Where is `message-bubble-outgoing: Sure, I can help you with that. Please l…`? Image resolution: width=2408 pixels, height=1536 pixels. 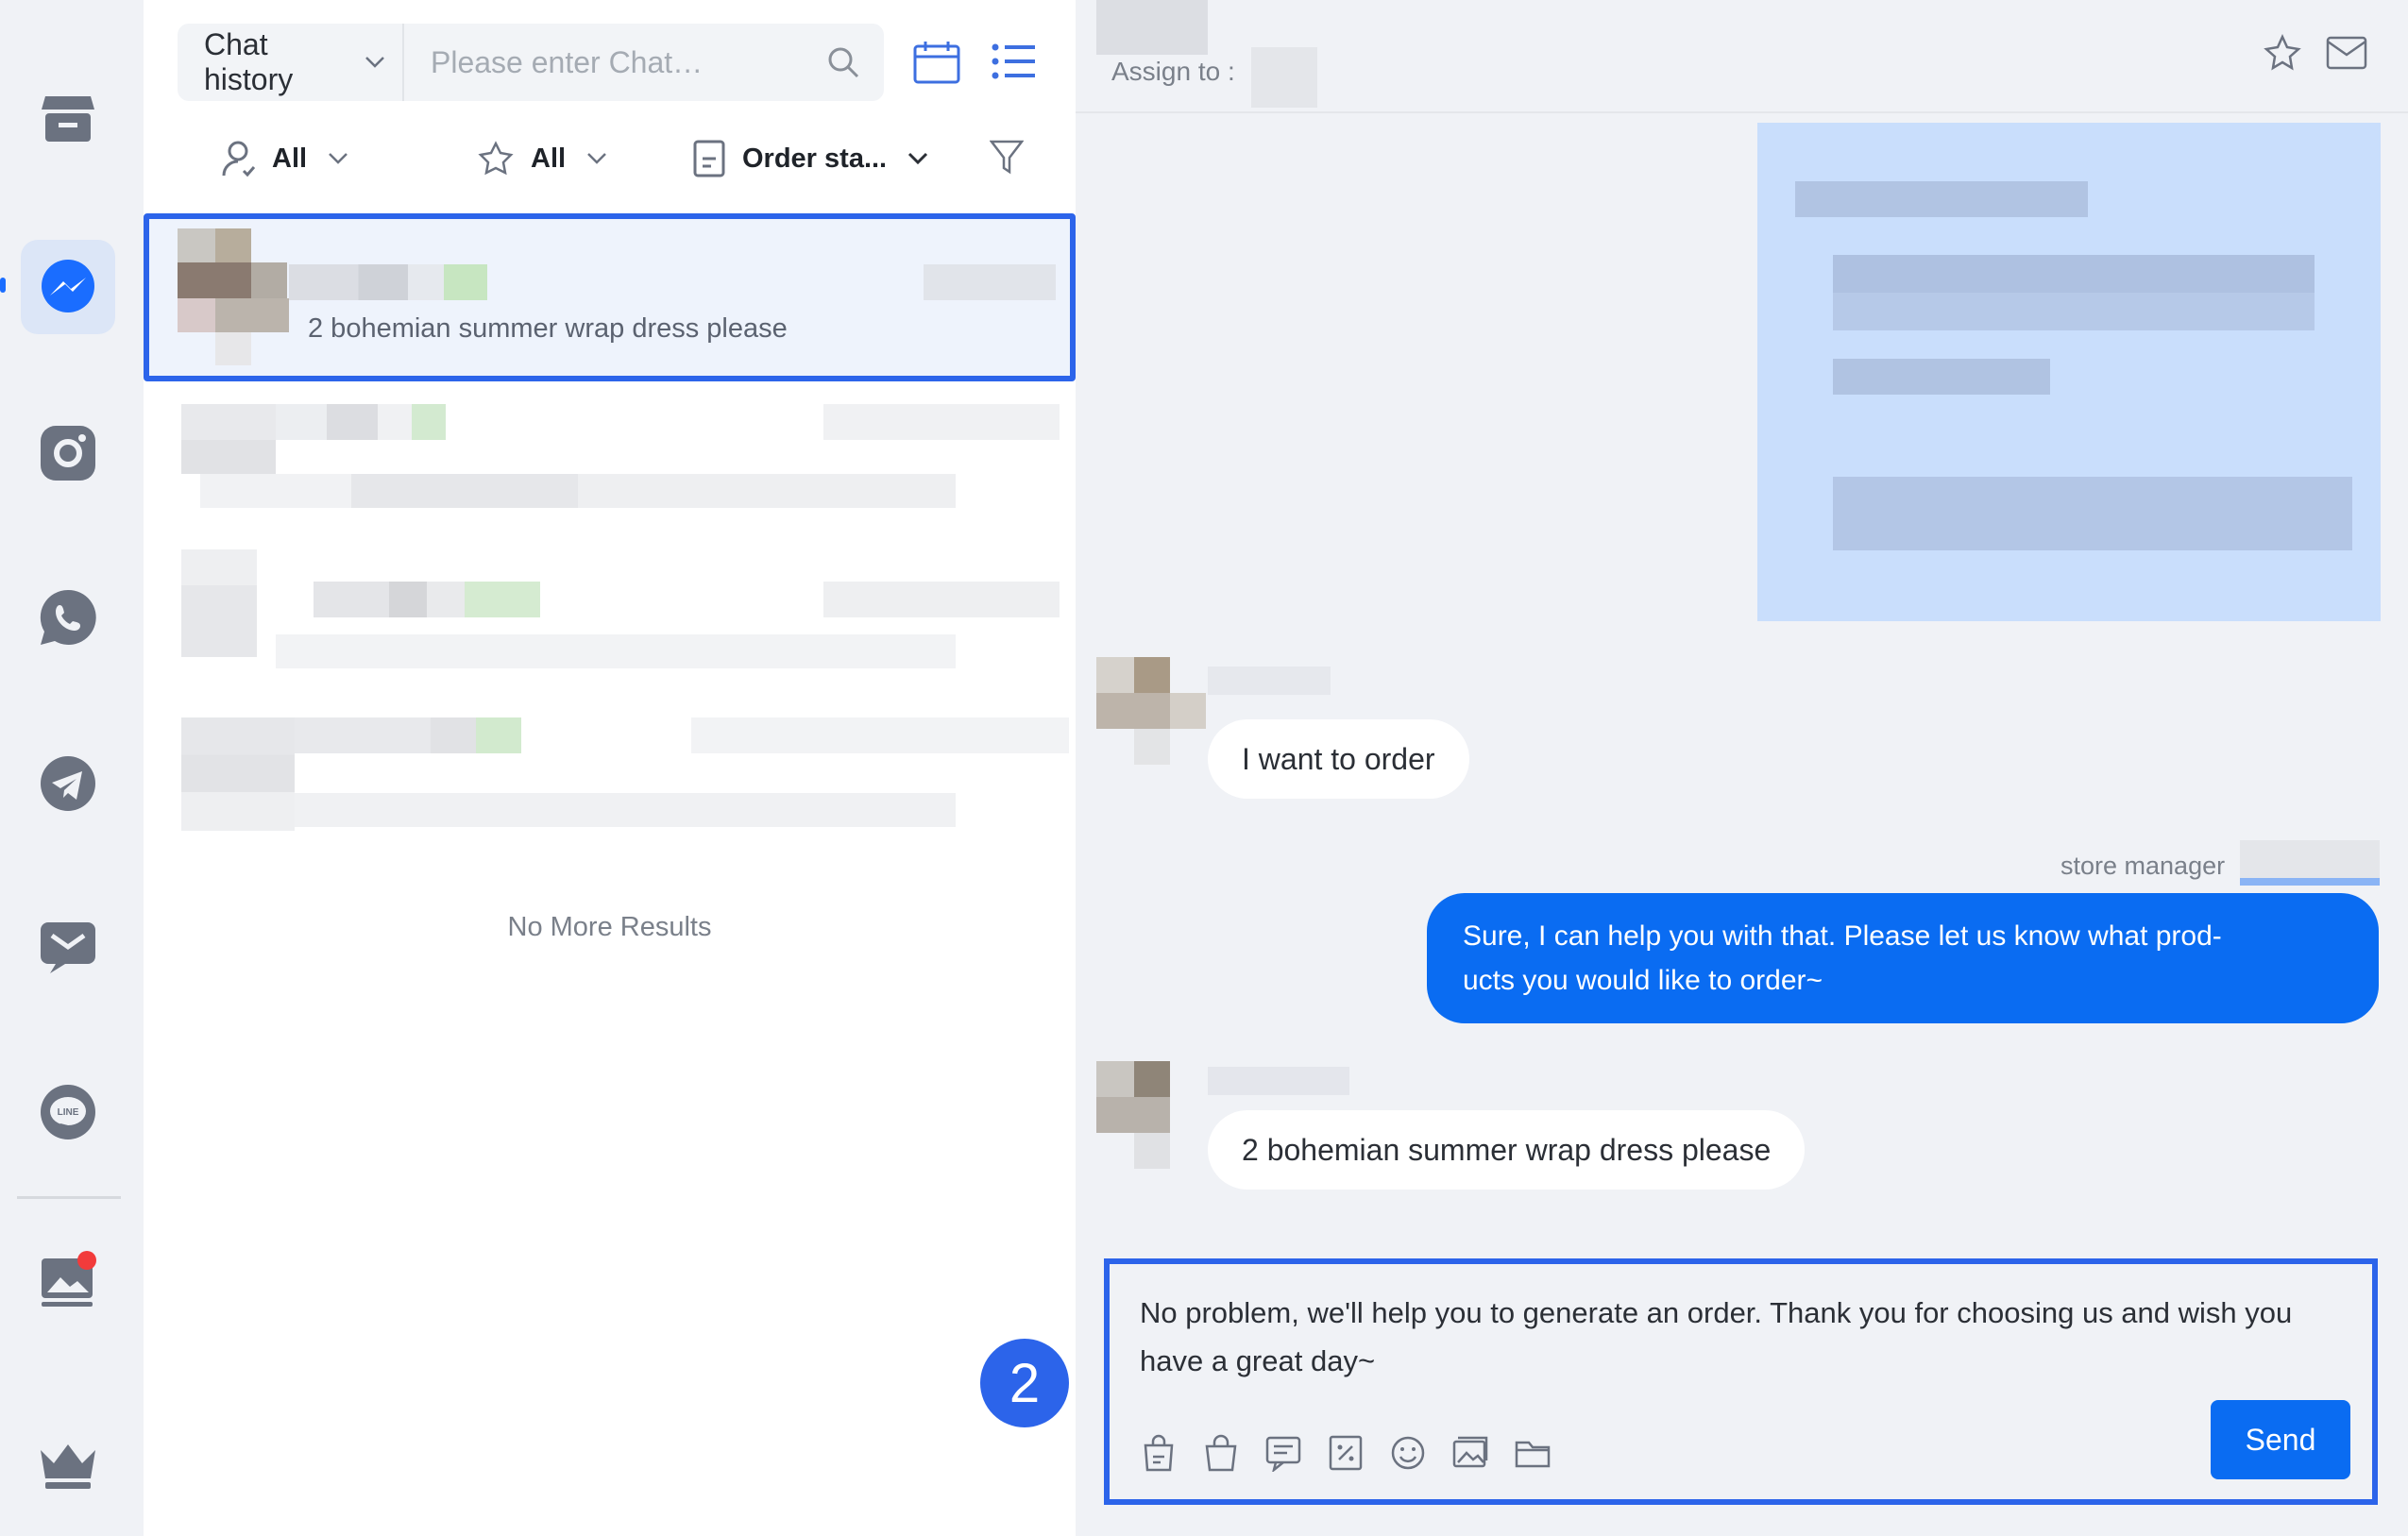 message-bubble-outgoing: Sure, I can help you with that. Please l… is located at coordinates (1903, 958).